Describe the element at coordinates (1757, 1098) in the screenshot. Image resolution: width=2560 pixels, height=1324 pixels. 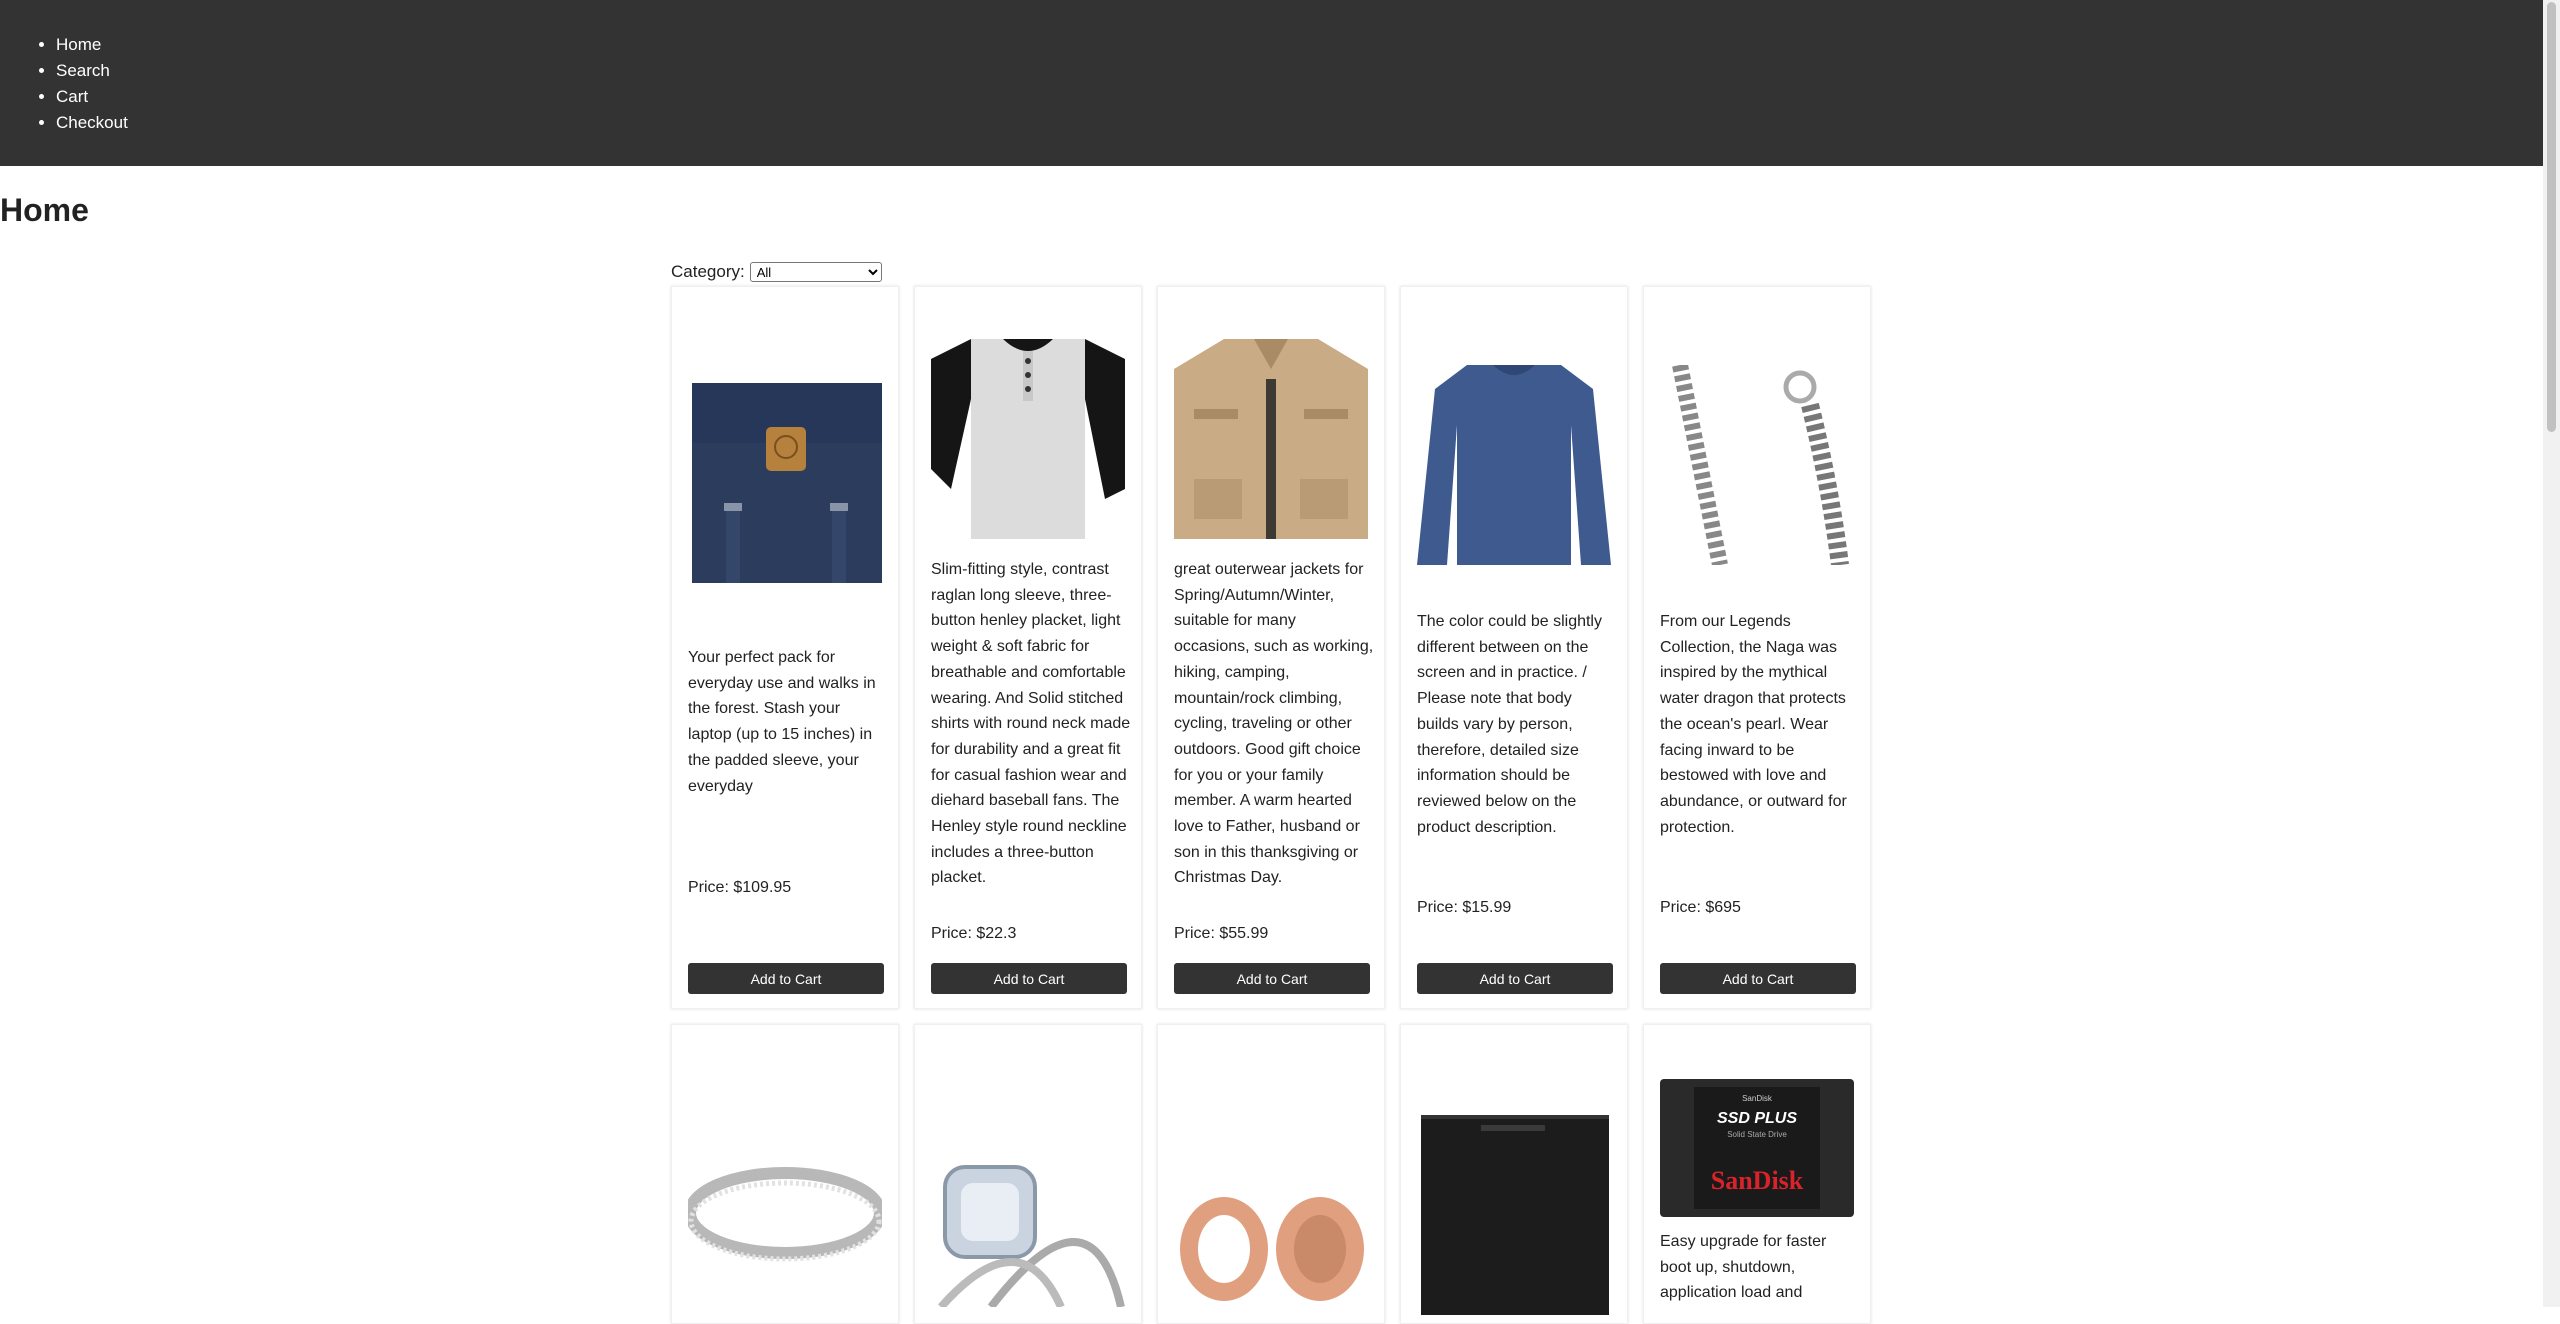
I see `ssd-brand-small: SanDisk` at that location.